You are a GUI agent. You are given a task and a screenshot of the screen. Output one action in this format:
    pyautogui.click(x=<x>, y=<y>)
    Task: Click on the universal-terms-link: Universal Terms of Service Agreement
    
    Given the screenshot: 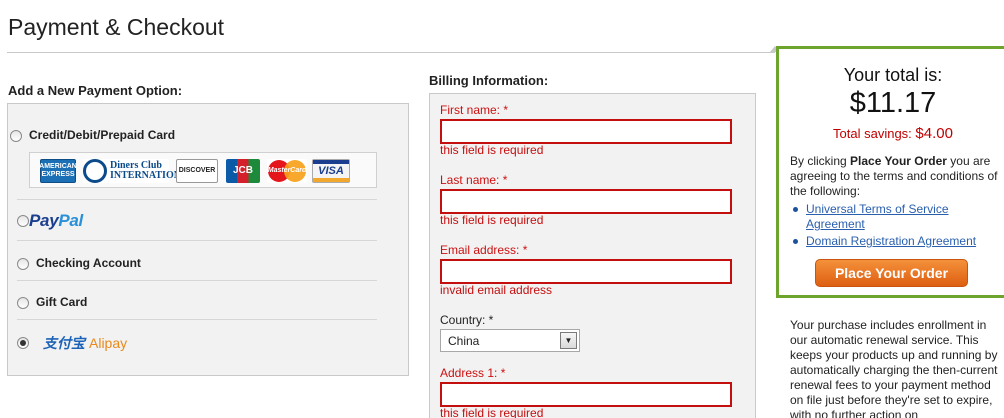 What is the action you would take?
    pyautogui.click(x=891, y=217)
    